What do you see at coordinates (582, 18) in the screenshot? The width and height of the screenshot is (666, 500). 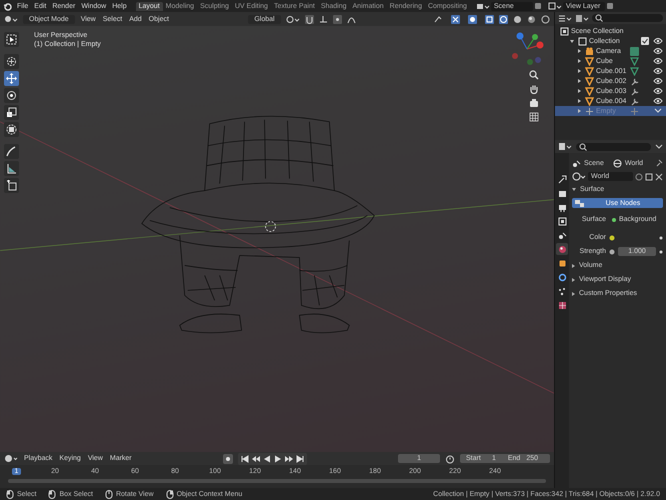 I see `display-mode-icon` at bounding box center [582, 18].